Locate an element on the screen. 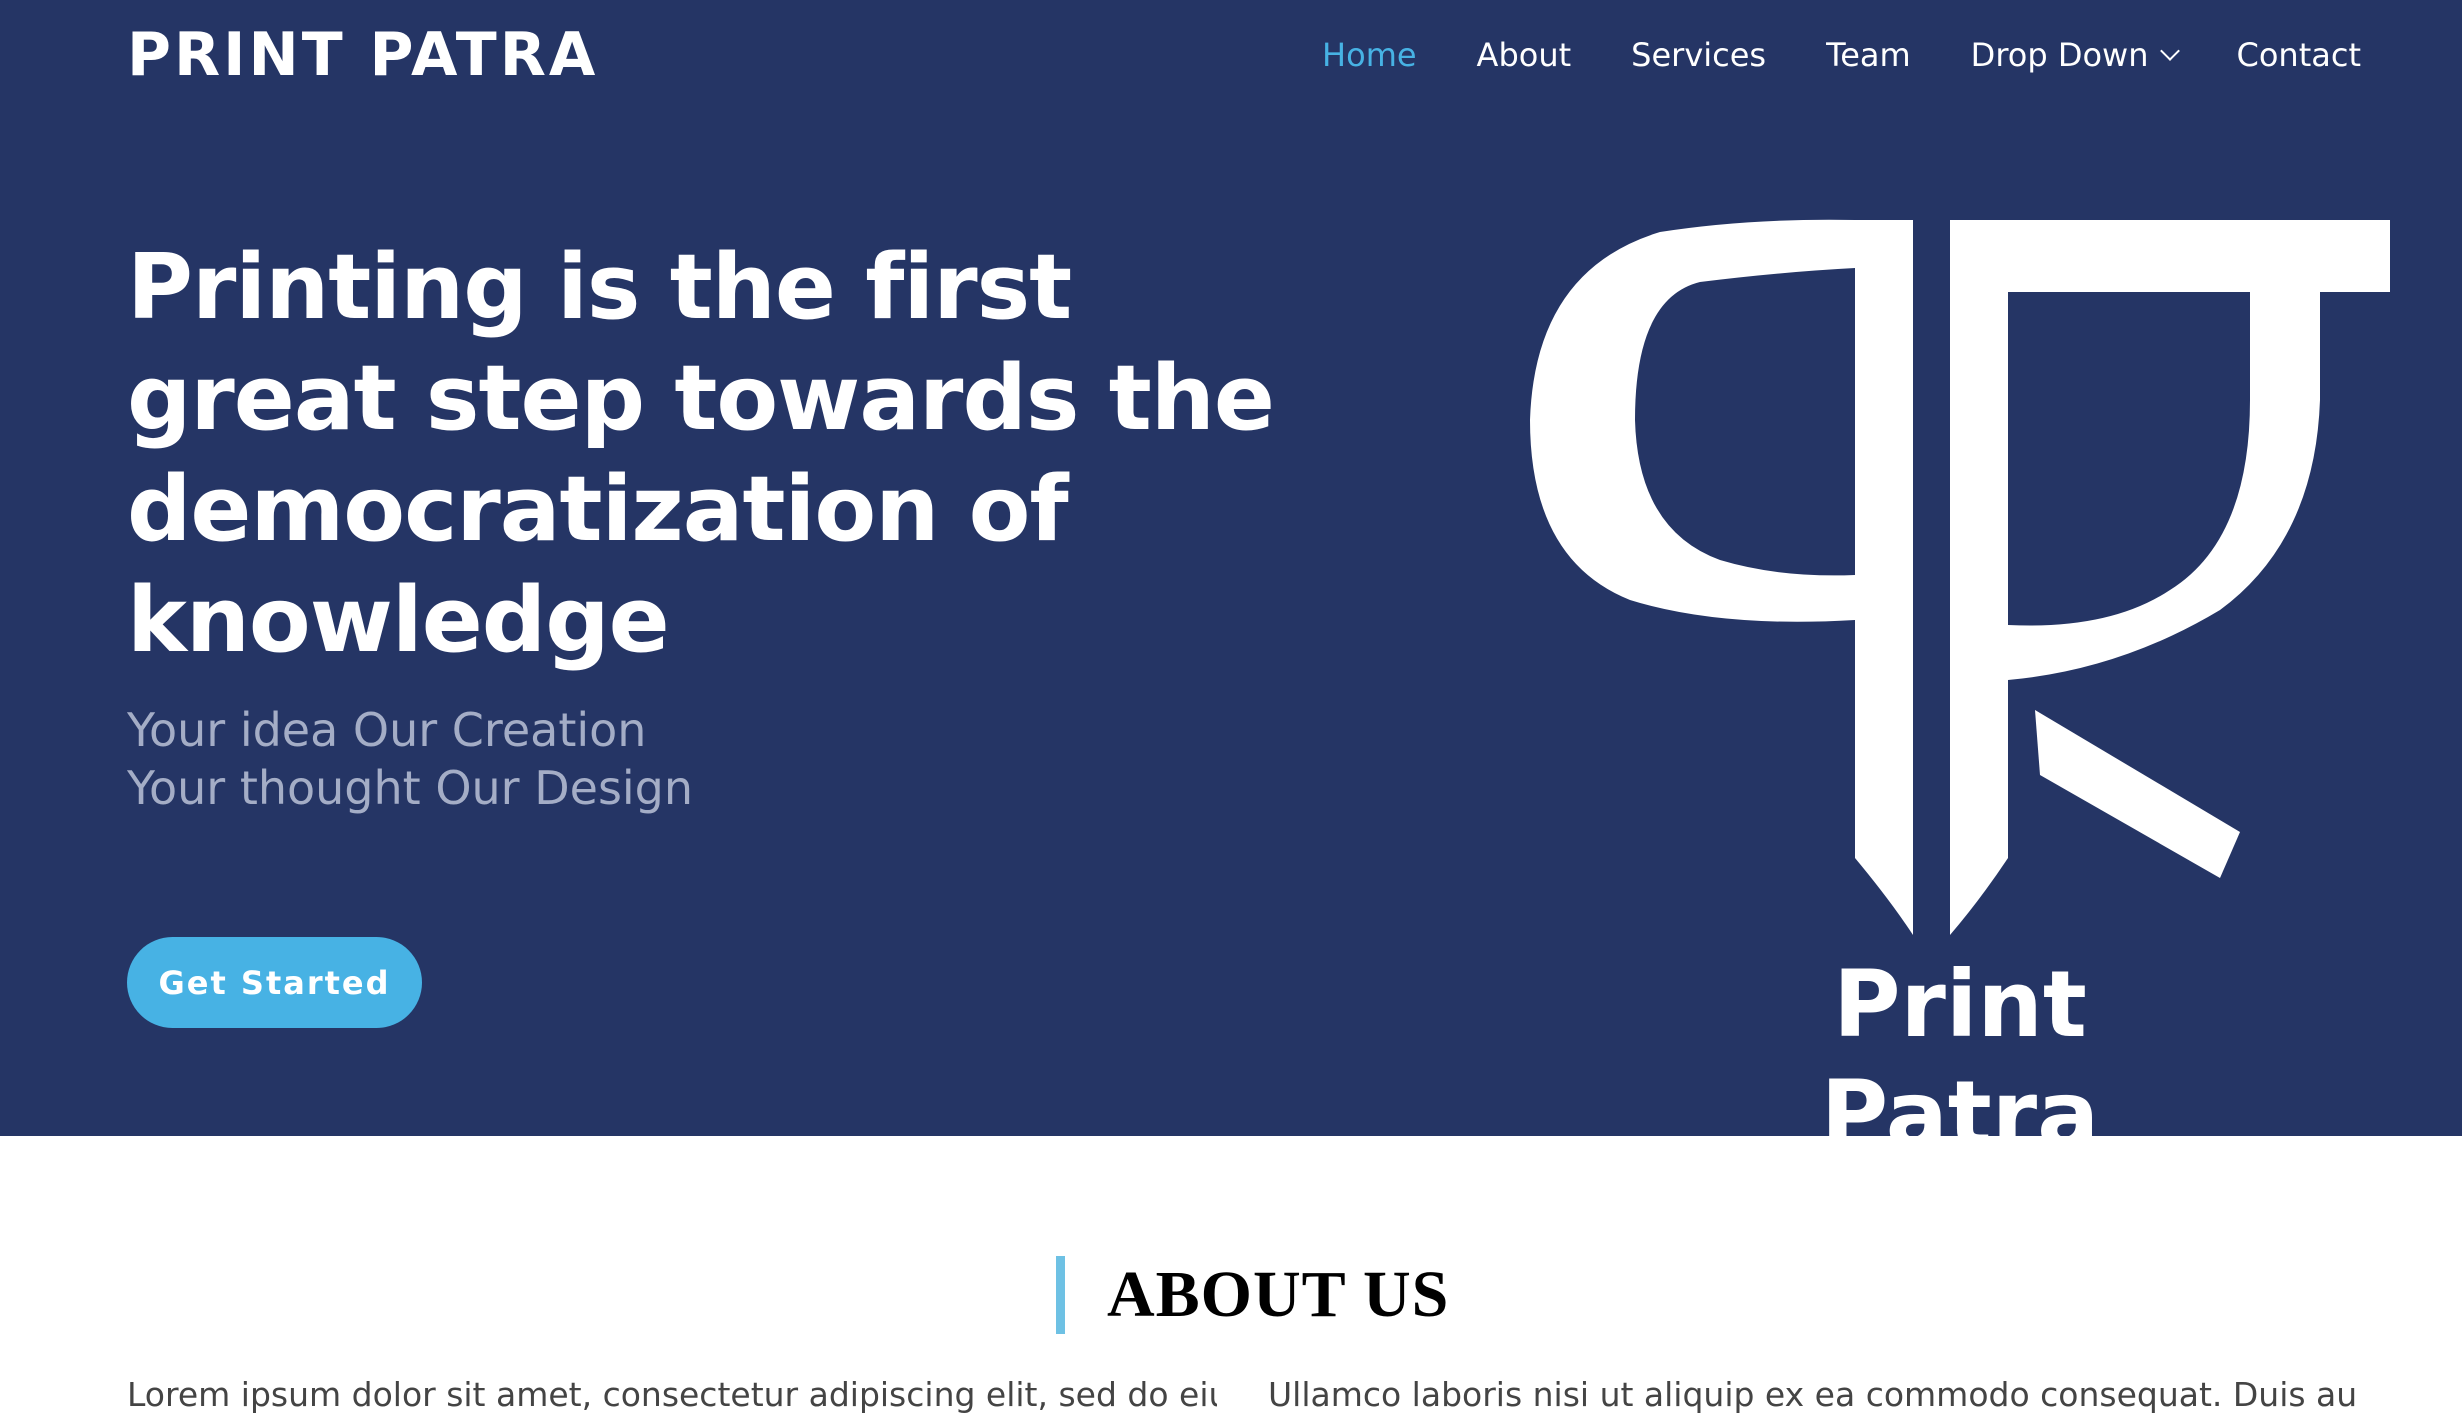 This screenshot has width=2462, height=1420. hero-subline-2: Your thought Our Design is located at coordinates (410, 788).